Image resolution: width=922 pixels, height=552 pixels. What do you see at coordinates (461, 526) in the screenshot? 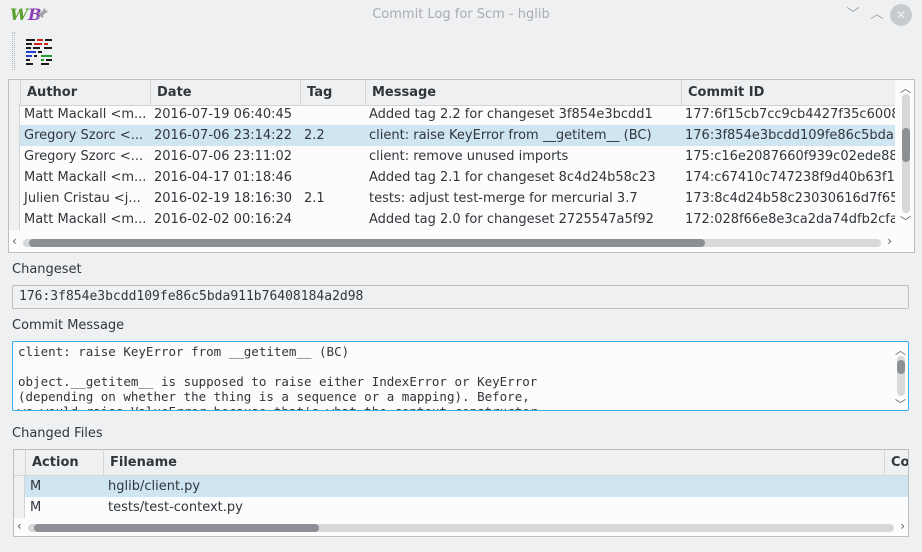
I see `changed-files-hscrollbar: ‹ ›` at bounding box center [461, 526].